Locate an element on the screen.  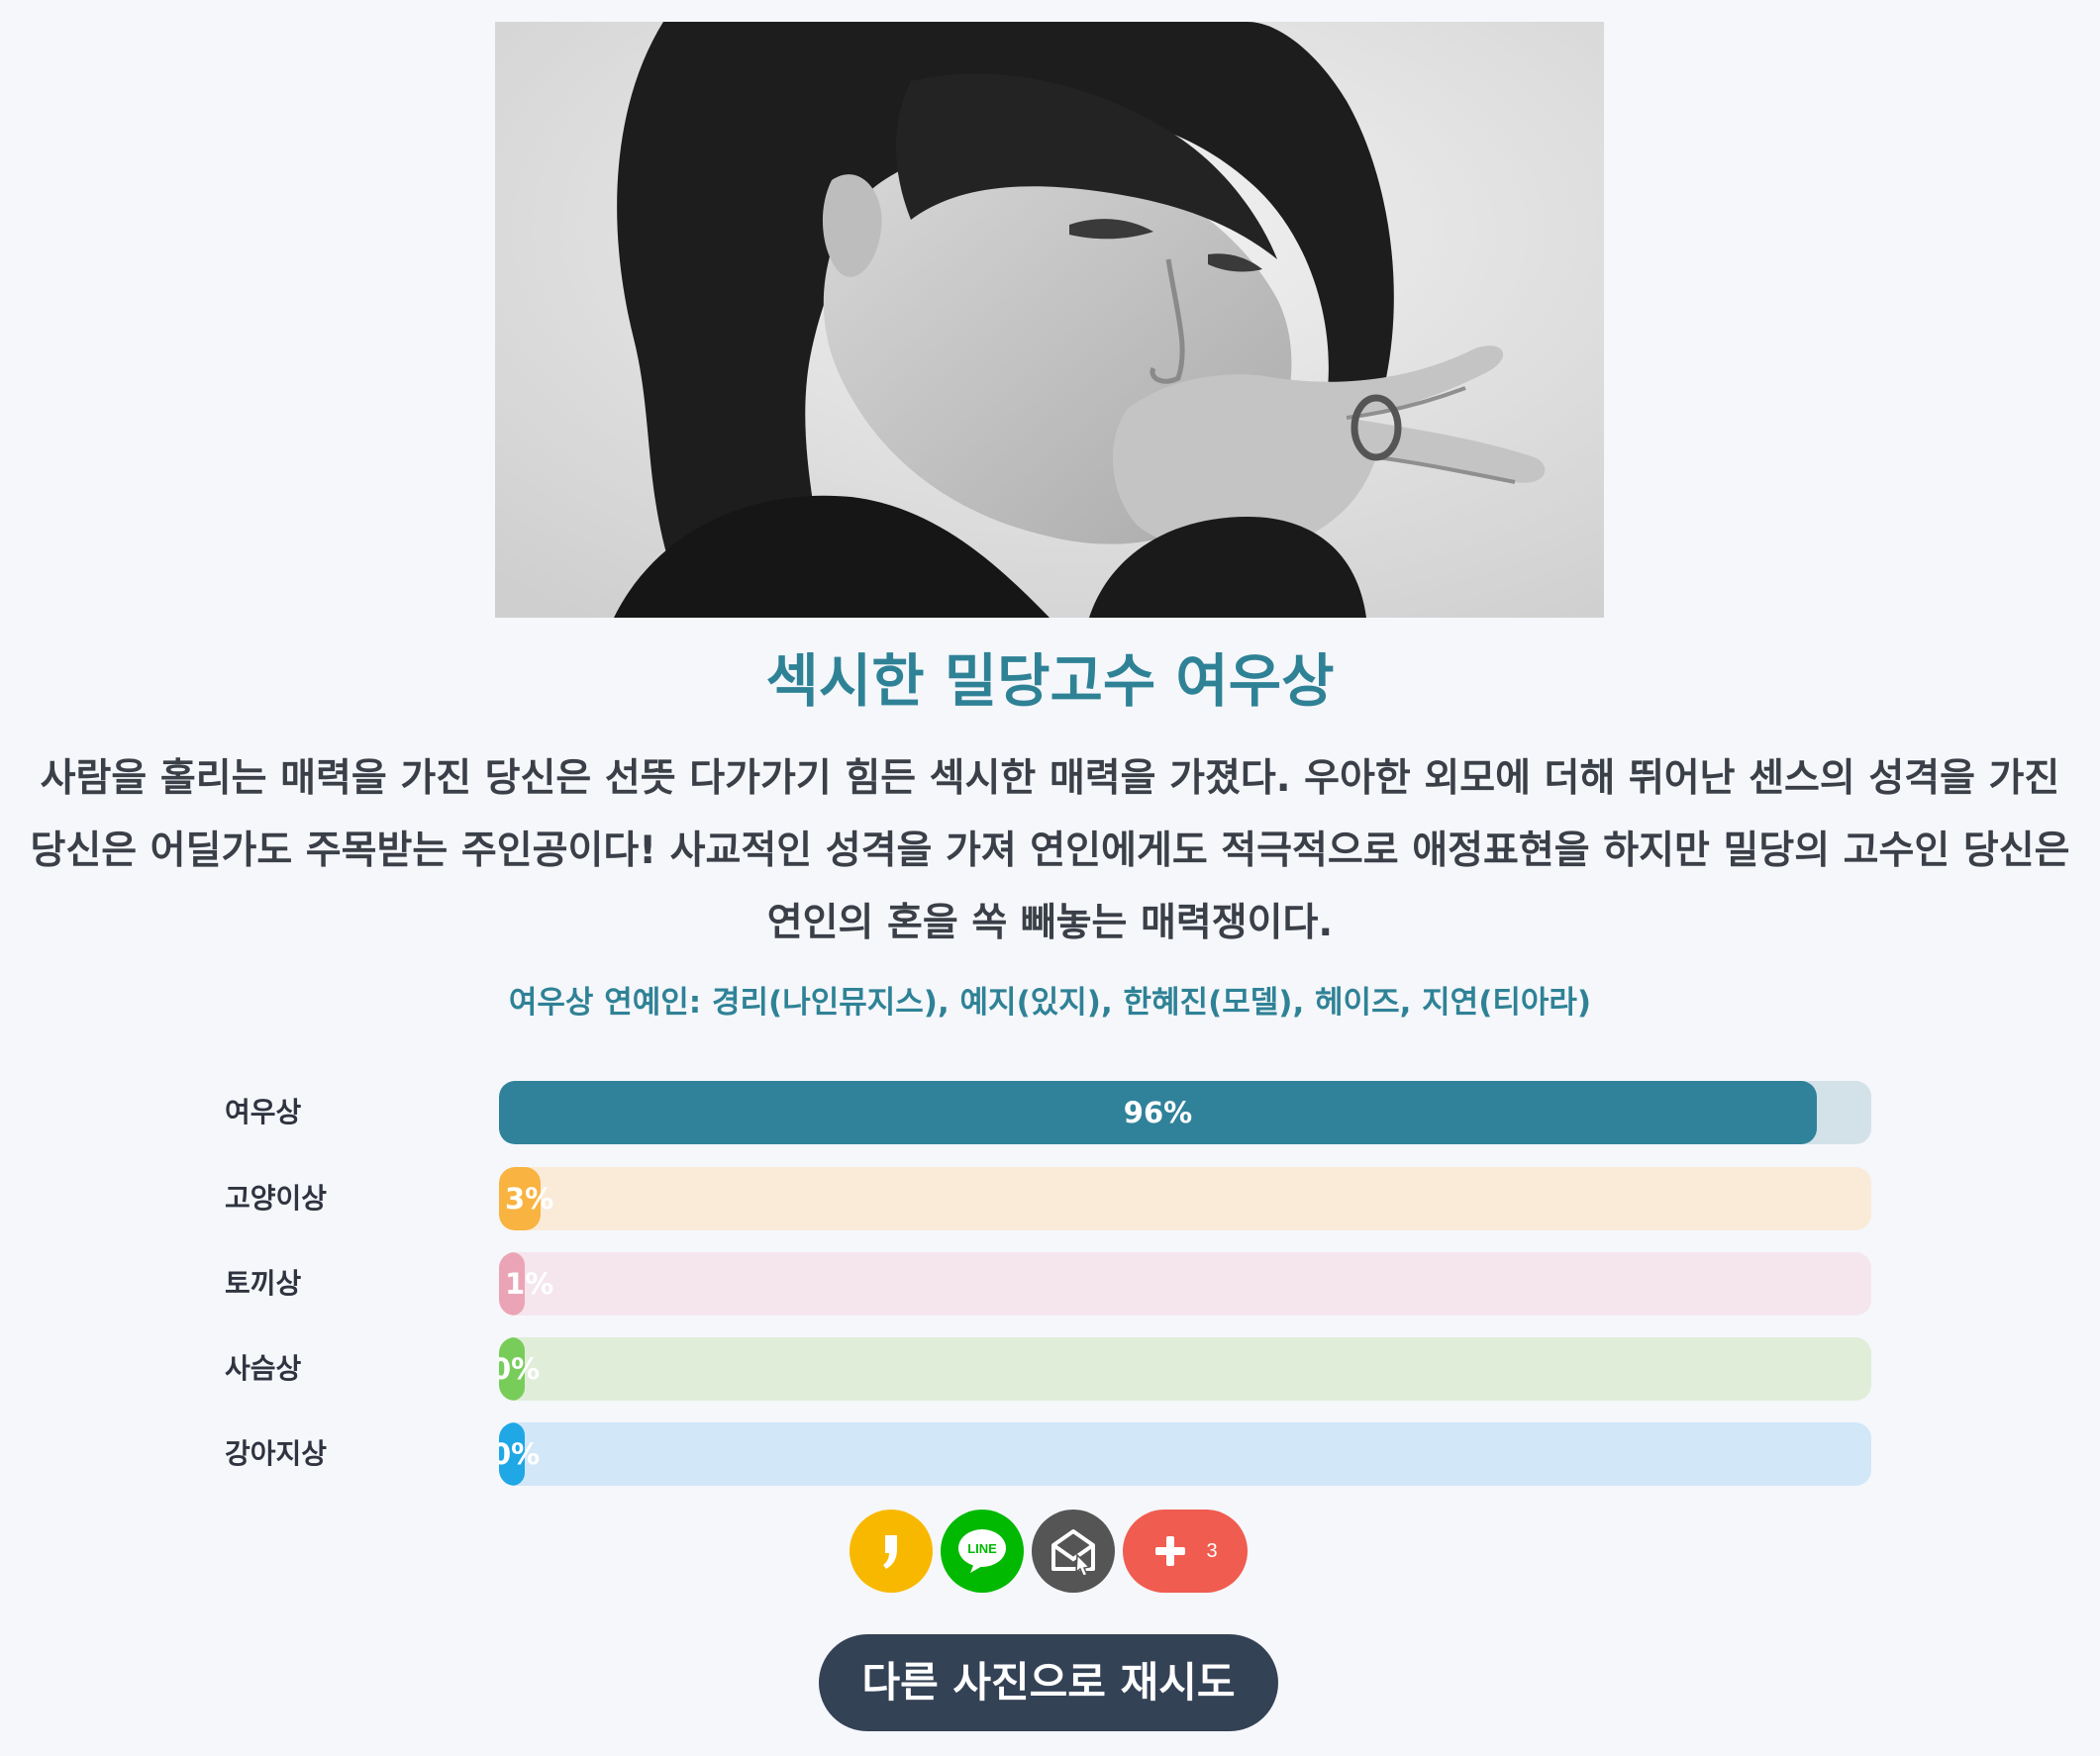
line-icon-text: LINE is located at coordinates (982, 1548).